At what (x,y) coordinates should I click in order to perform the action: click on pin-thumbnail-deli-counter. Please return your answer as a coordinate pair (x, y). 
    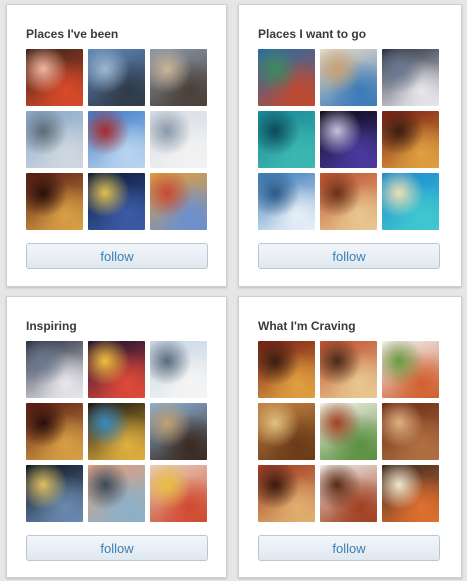
    Looking at the image, I should click on (286, 493).